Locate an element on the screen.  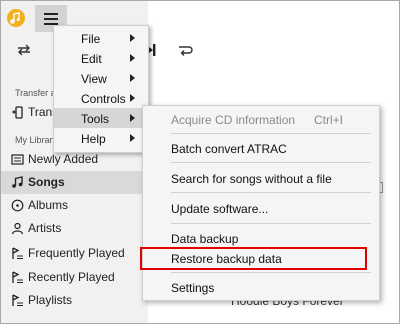
menu-item-edit: Edit is located at coordinates (101, 58).